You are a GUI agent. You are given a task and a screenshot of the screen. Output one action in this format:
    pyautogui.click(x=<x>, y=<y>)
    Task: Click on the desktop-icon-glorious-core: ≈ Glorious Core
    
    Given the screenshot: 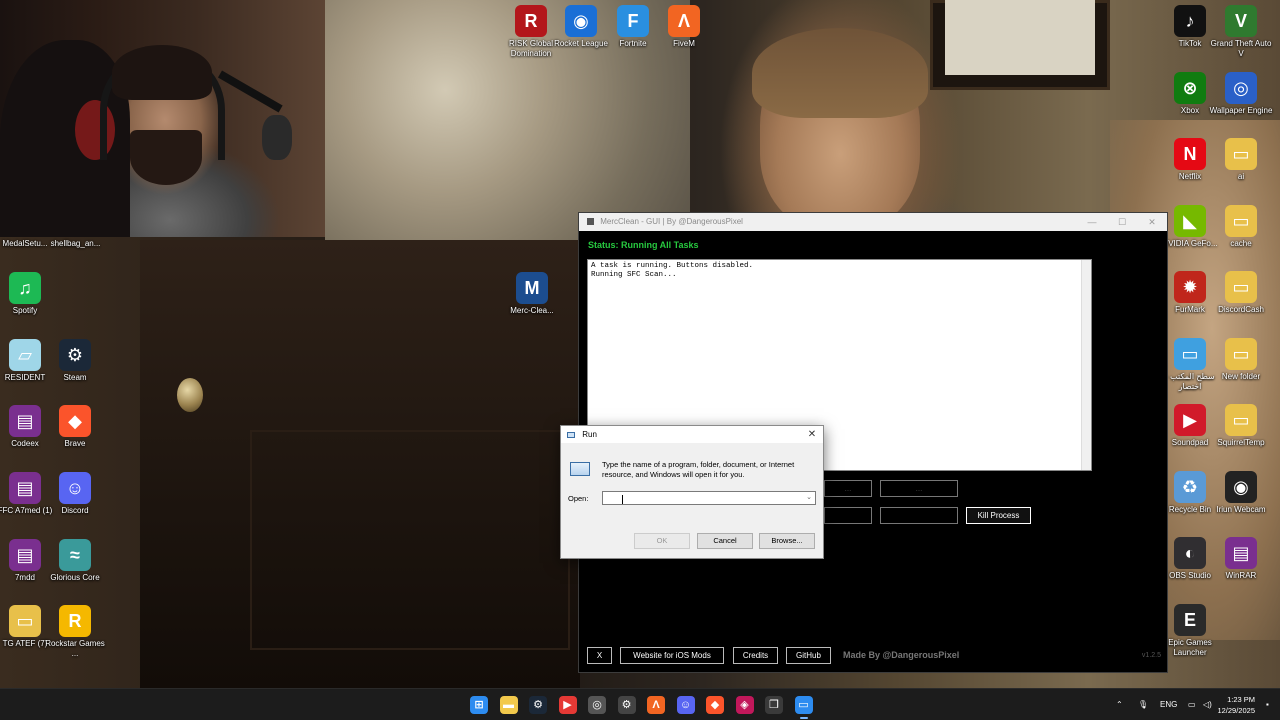 What is the action you would take?
    pyautogui.click(x=75, y=561)
    